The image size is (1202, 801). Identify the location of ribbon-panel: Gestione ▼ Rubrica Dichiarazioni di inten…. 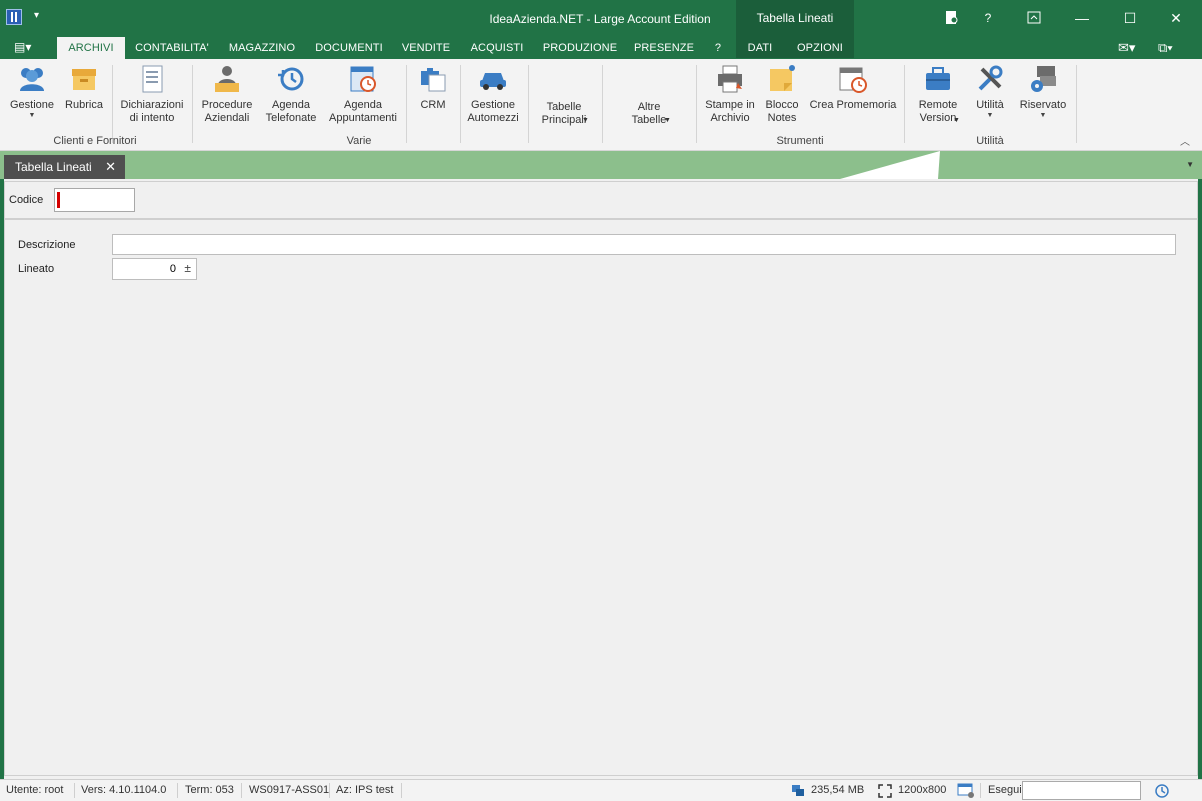
(601, 105).